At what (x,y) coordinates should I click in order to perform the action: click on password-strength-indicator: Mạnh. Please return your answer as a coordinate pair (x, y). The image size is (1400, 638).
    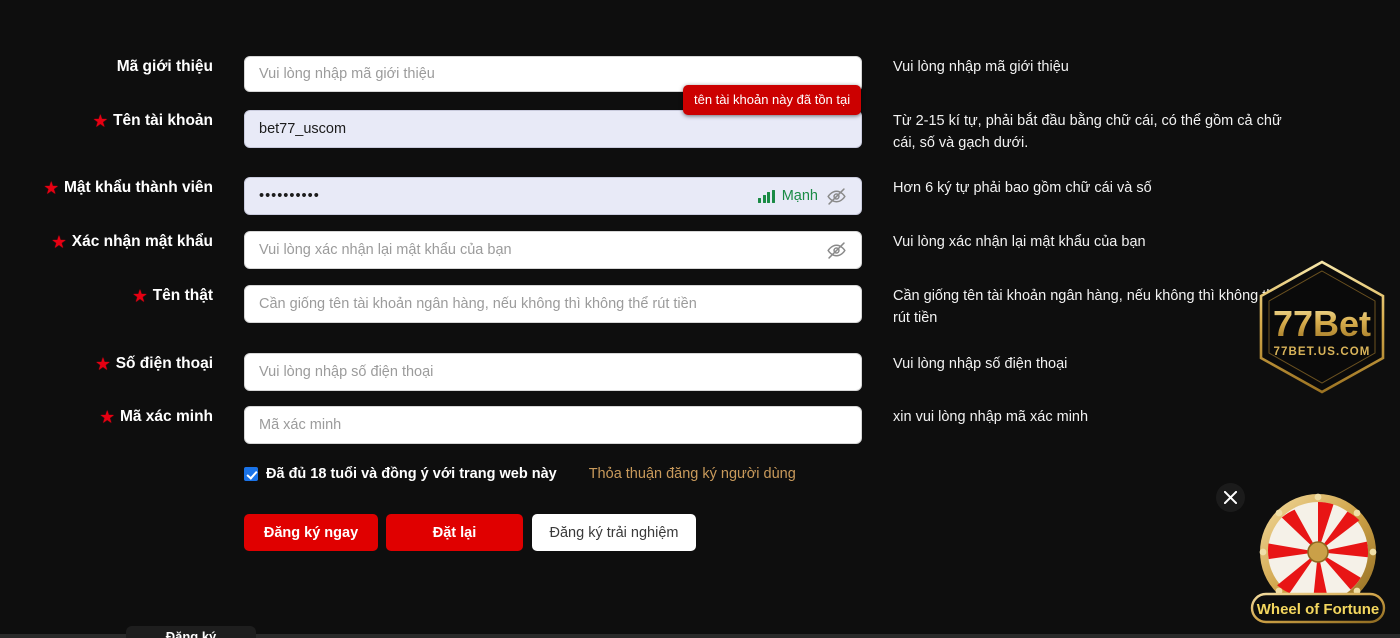
    Looking at the image, I should click on (802, 196).